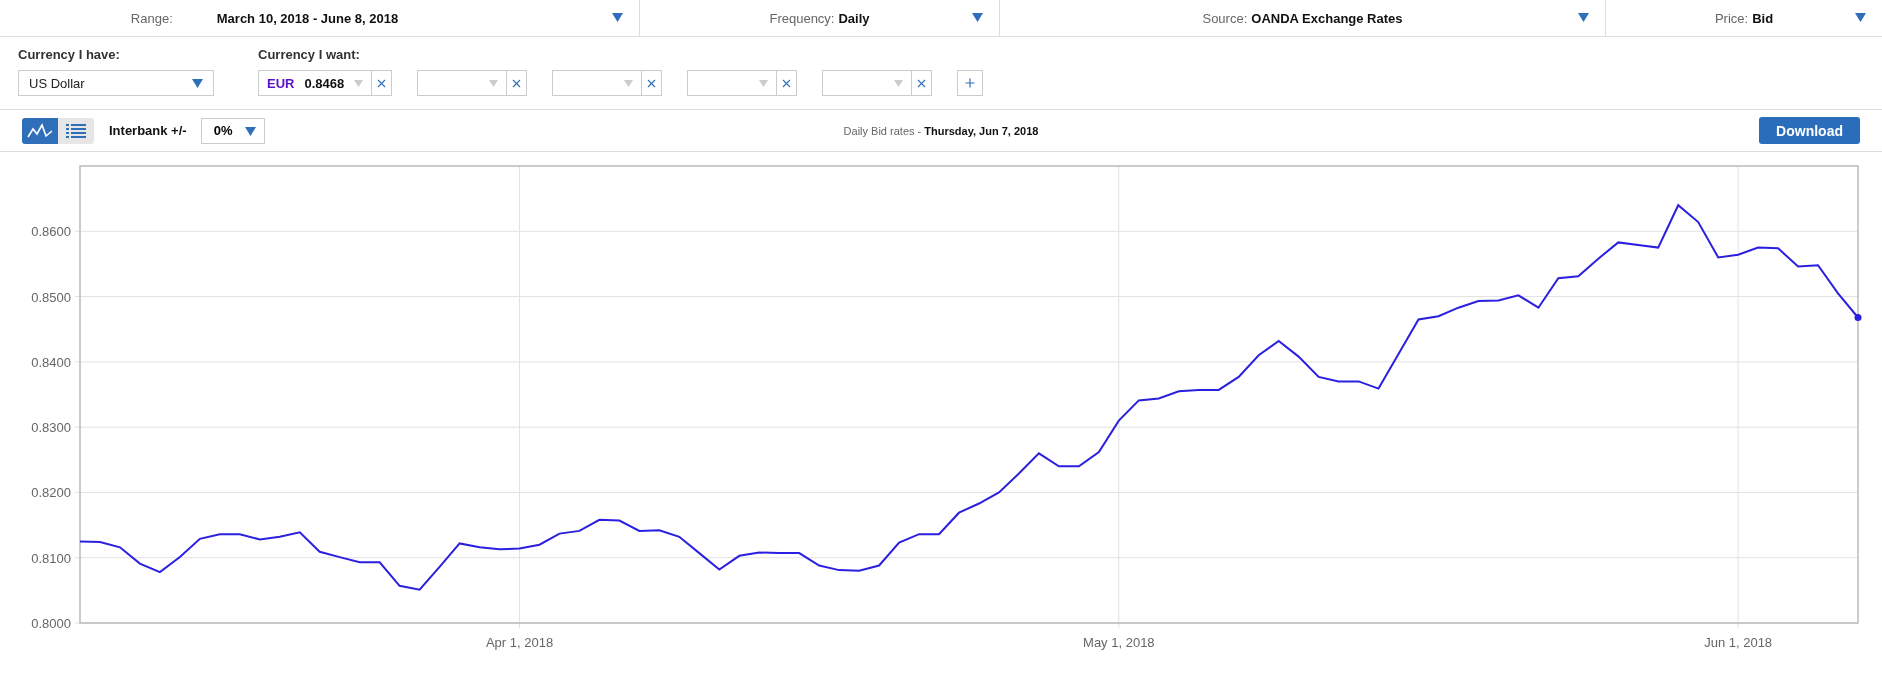  Describe the element at coordinates (1731, 18) in the screenshot. I see `filter-label: Price:` at that location.